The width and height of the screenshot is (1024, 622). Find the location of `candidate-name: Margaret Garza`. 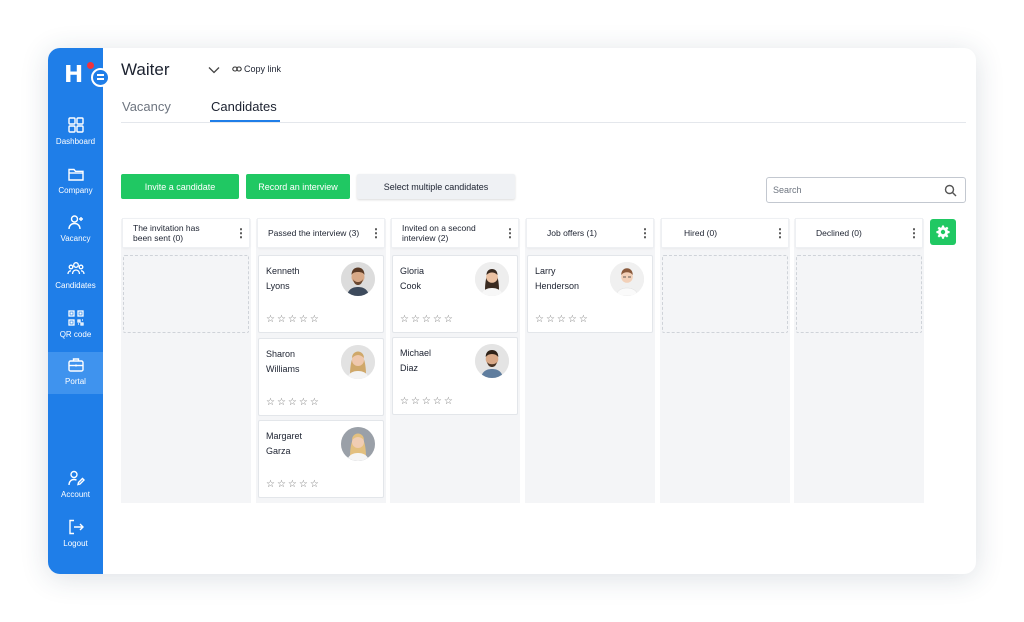

candidate-name: Margaret Garza is located at coordinates (284, 443).